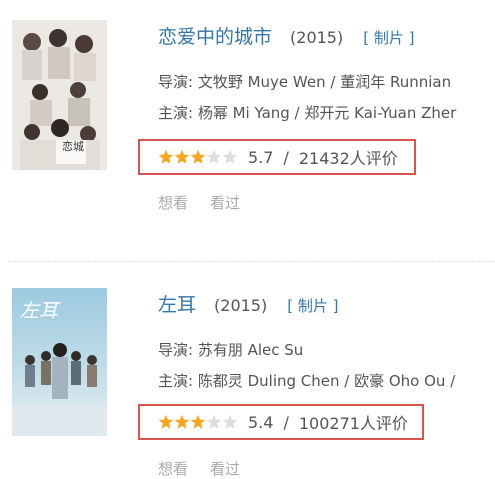 This screenshot has width=495, height=479. I want to click on watched-button-2: 看过, so click(225, 469).